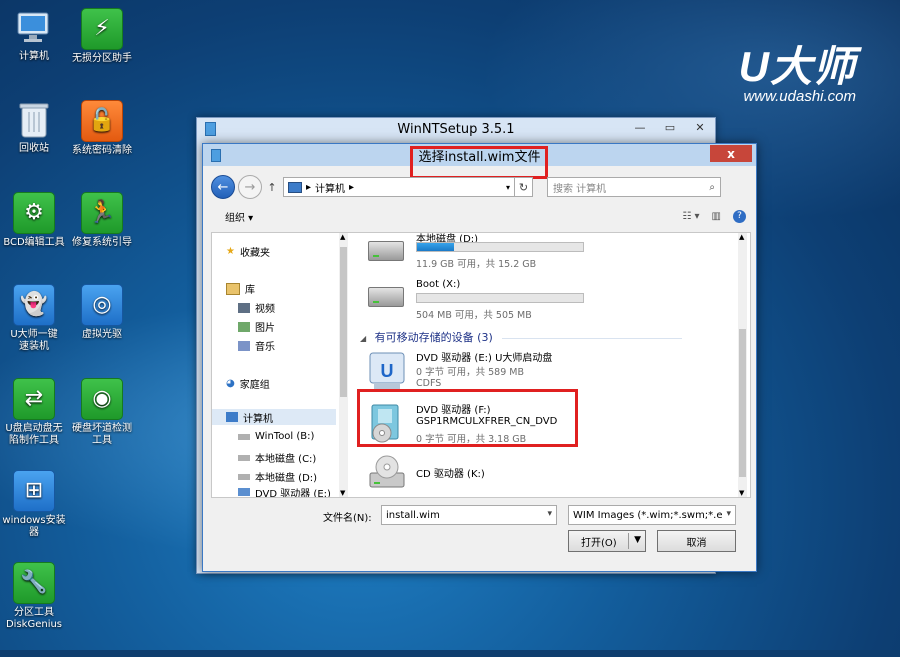 The image size is (900, 657). Describe the element at coordinates (34, 612) in the screenshot. I see `desktop-icon-label-line1: 分区工具` at that location.